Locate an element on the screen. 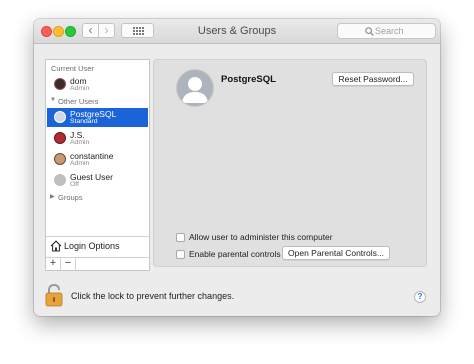 This screenshot has height=364, width=474. parental-controls-checkbox is located at coordinates (180, 254).